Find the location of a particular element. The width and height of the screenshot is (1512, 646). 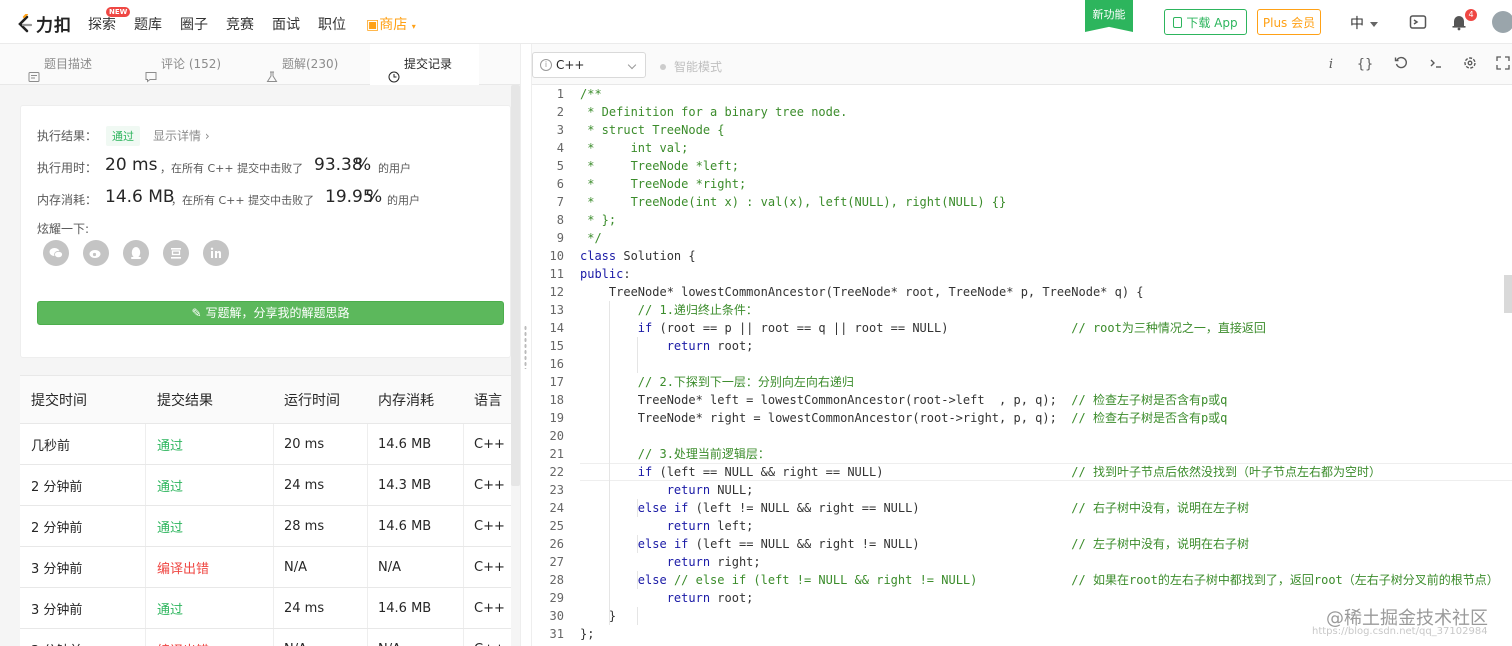

tab-description: 题目描述 is located at coordinates (60, 64).